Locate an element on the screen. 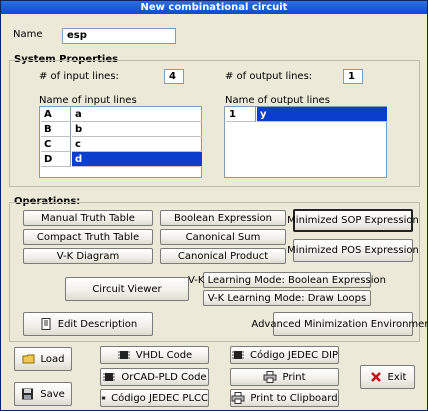 The image size is (428, 411). jedec-plcc-label: Código JEDEC PLCC is located at coordinates (159, 398).